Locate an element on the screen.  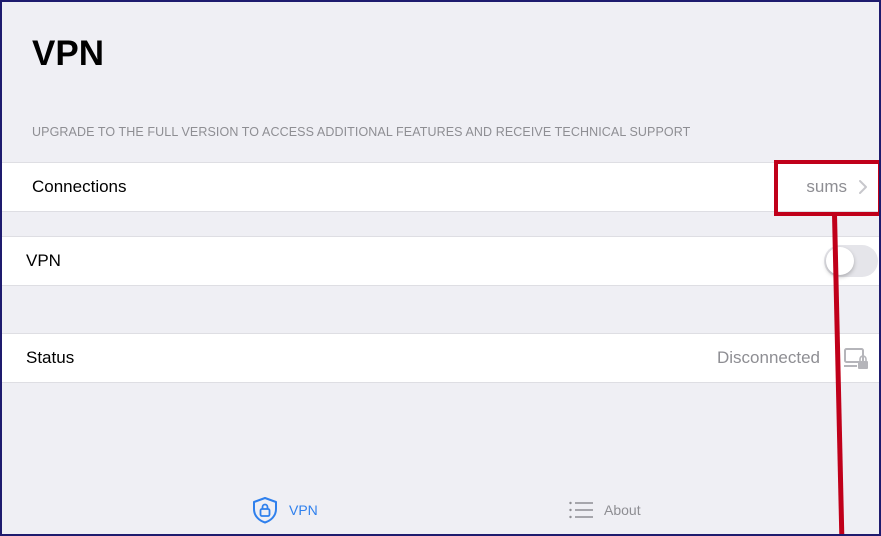
status-value: Disconnected is located at coordinates (768, 357).